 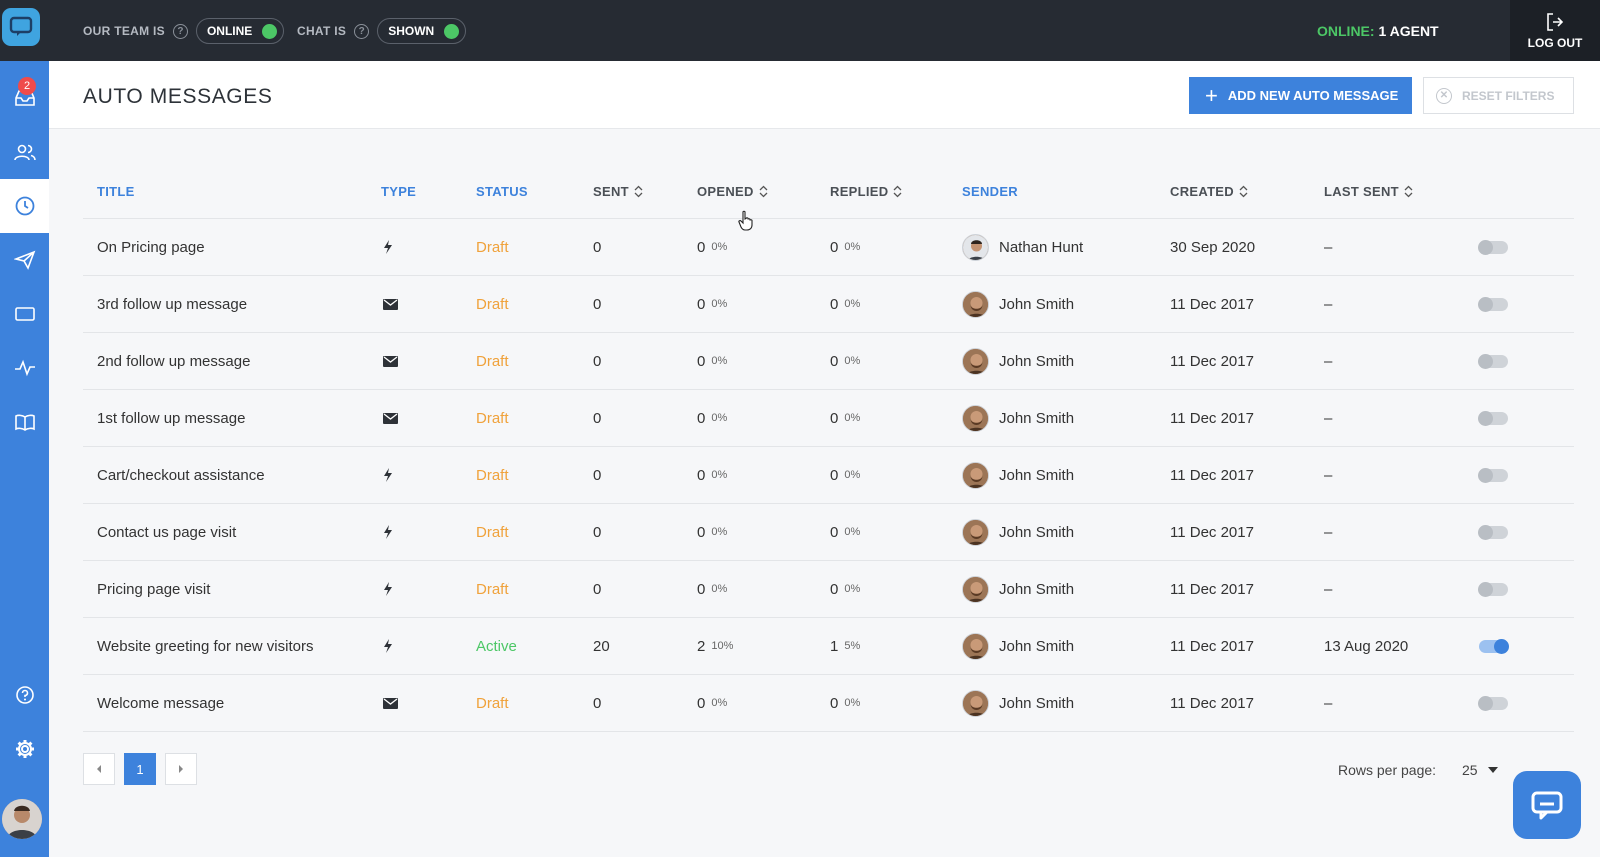 I want to click on message-title: 1st follow up message, so click(x=171, y=418).